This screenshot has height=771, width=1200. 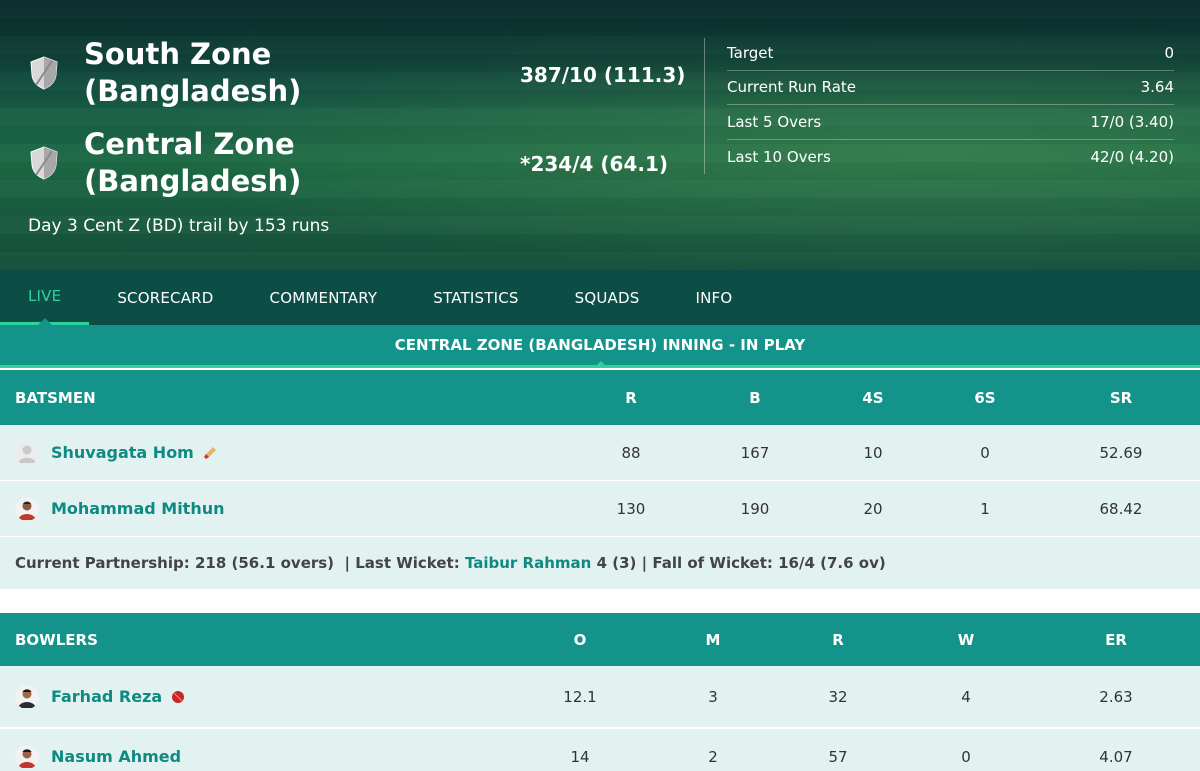 What do you see at coordinates (1169, 52) in the screenshot?
I see `stat-value: 0` at bounding box center [1169, 52].